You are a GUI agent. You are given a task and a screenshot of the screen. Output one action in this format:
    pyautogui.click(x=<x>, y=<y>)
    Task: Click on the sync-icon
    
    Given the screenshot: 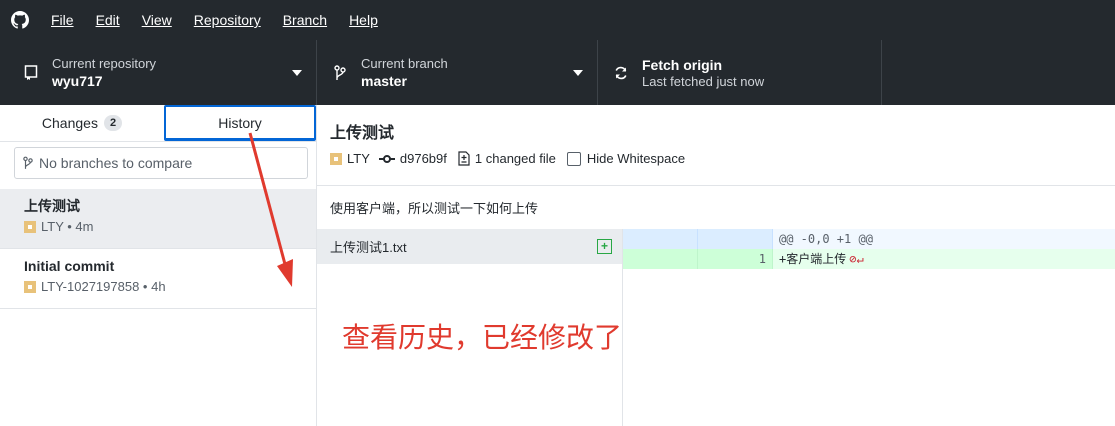 What is the action you would take?
    pyautogui.click(x=621, y=73)
    